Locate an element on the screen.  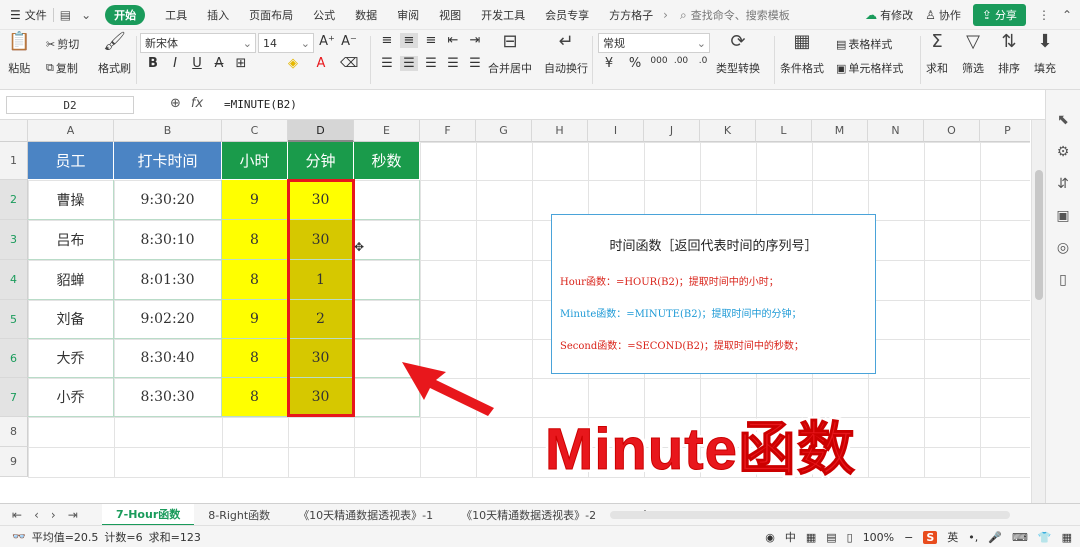
tab-page-layout: 页面布局 is located at coordinates (271, 15).